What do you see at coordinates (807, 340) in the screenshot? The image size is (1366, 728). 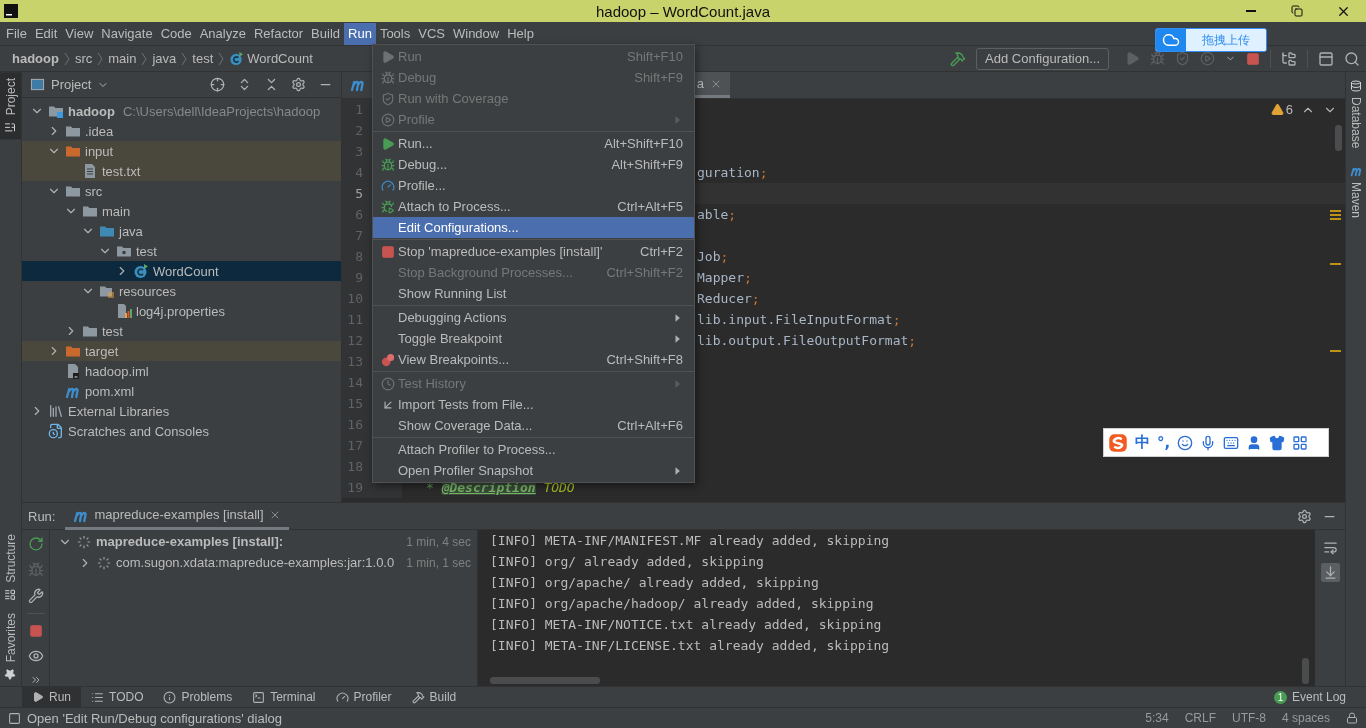 I see `code-text: lib.output.FileOutputFormat;` at bounding box center [807, 340].